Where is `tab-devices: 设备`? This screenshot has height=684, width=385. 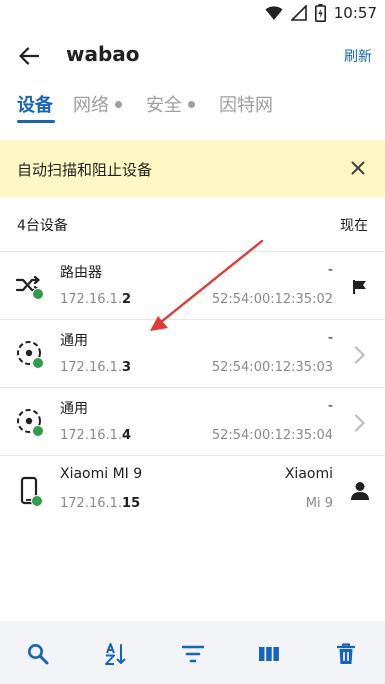
tab-devices: 设备 is located at coordinates (35, 104).